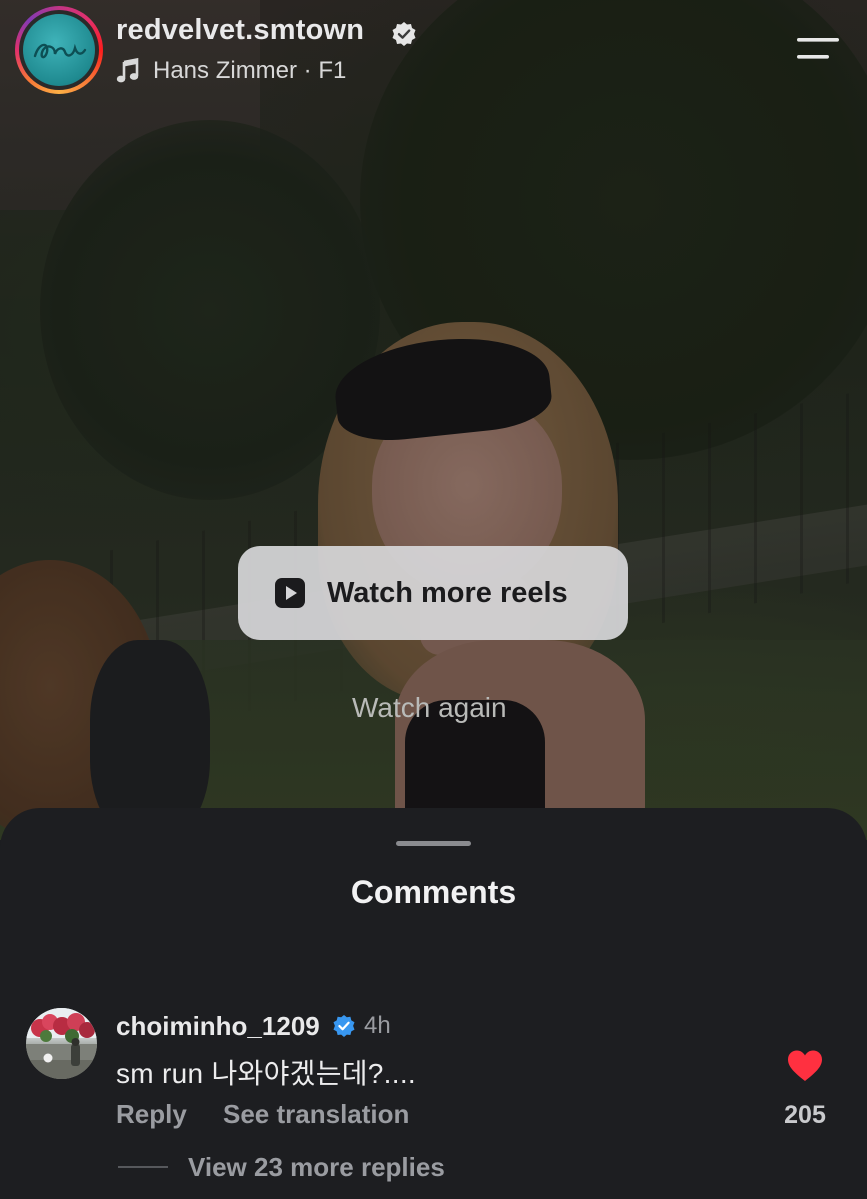 Image resolution: width=867 pixels, height=1199 pixels. I want to click on watch-again-button: Watch again, so click(429, 708).